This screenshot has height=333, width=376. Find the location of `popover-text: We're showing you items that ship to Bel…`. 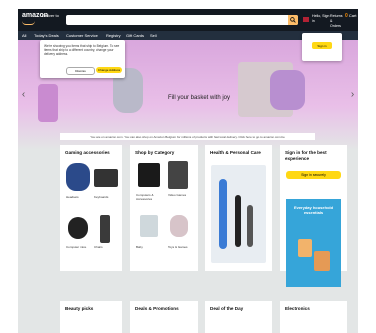

popover-text: We're showing you items that ship to Bel… is located at coordinates (82, 50).